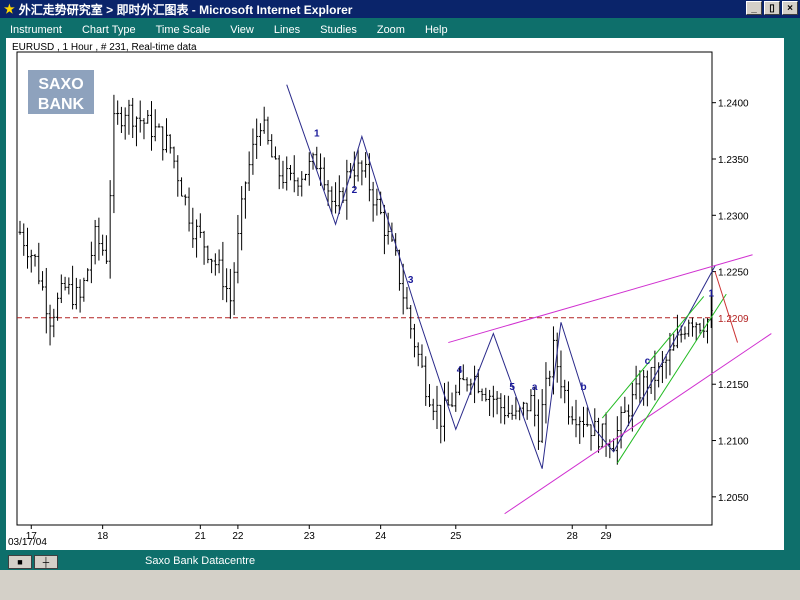 Image resolution: width=800 pixels, height=600 pixels. Describe the element at coordinates (287, 30) in the screenshot. I see `menu-lines: Lines` at that location.